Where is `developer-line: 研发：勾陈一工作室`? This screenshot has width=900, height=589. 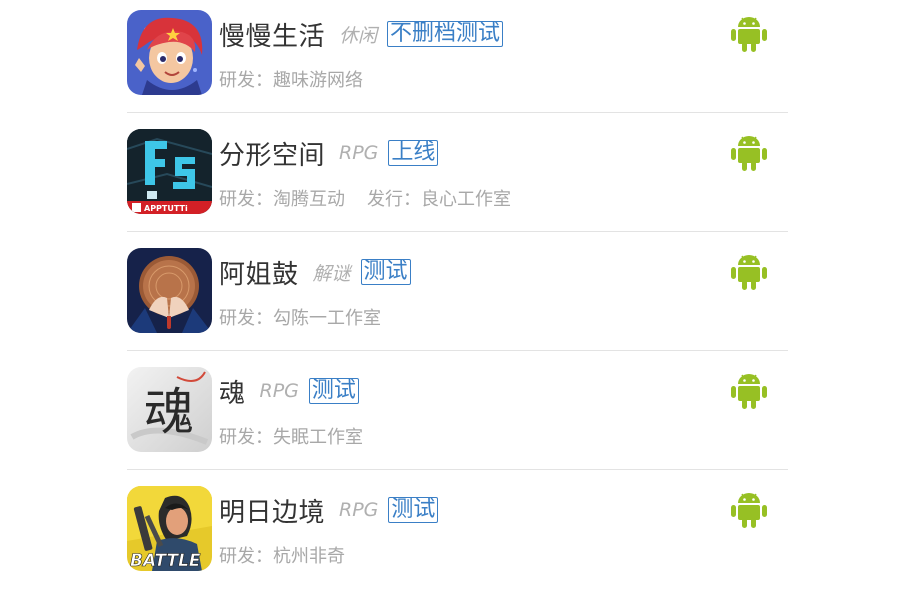 developer-line: 研发：勾陈一工作室 is located at coordinates (300, 317).